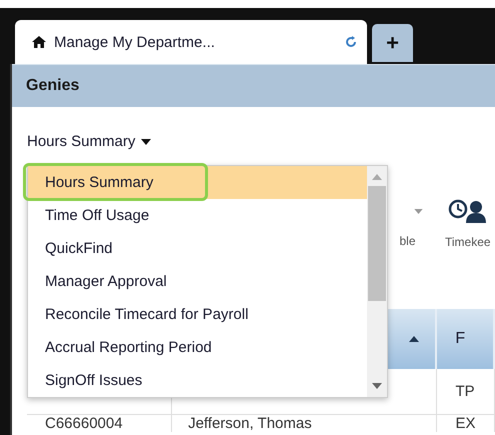 This screenshot has height=435, width=495. Describe the element at coordinates (197, 248) in the screenshot. I see `menu-item: QuickFind` at that location.